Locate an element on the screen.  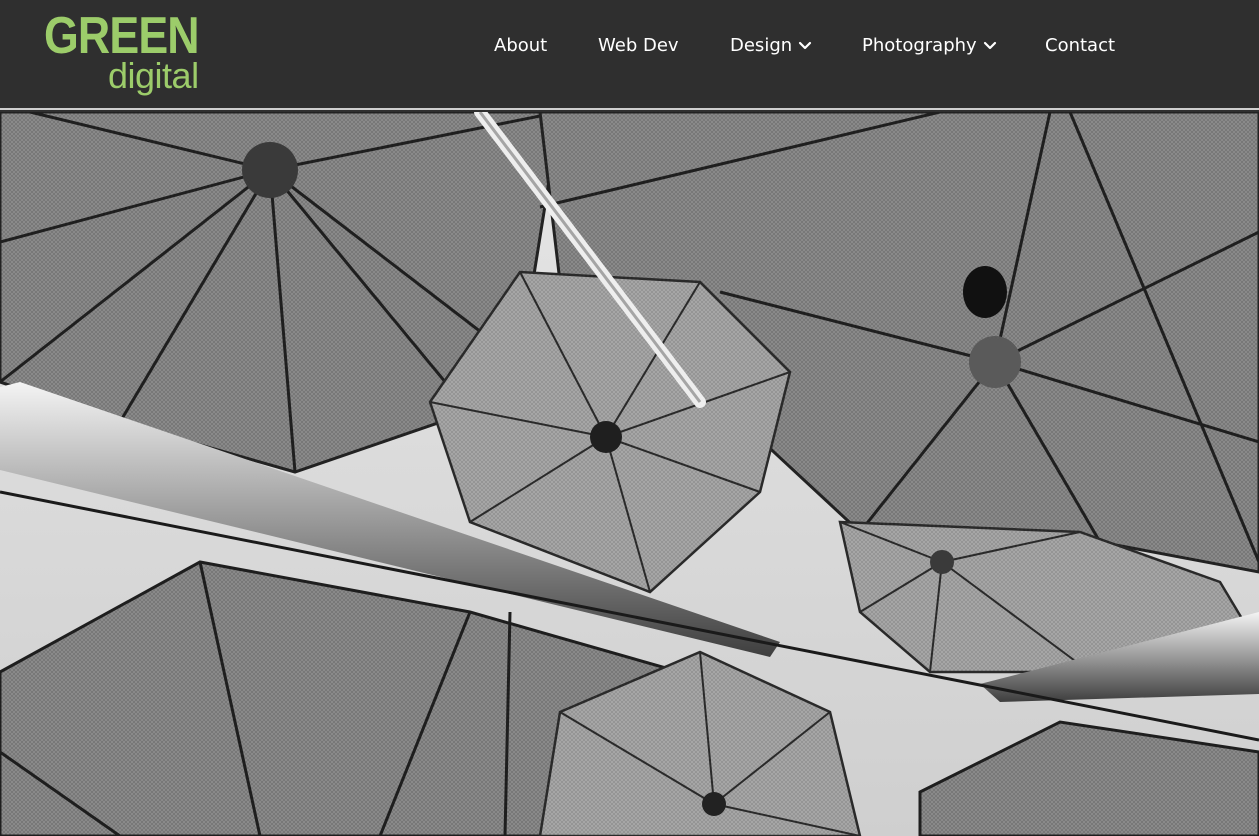
main-nav: About Web Dev Design Photography Contact is located at coordinates (629, 47).